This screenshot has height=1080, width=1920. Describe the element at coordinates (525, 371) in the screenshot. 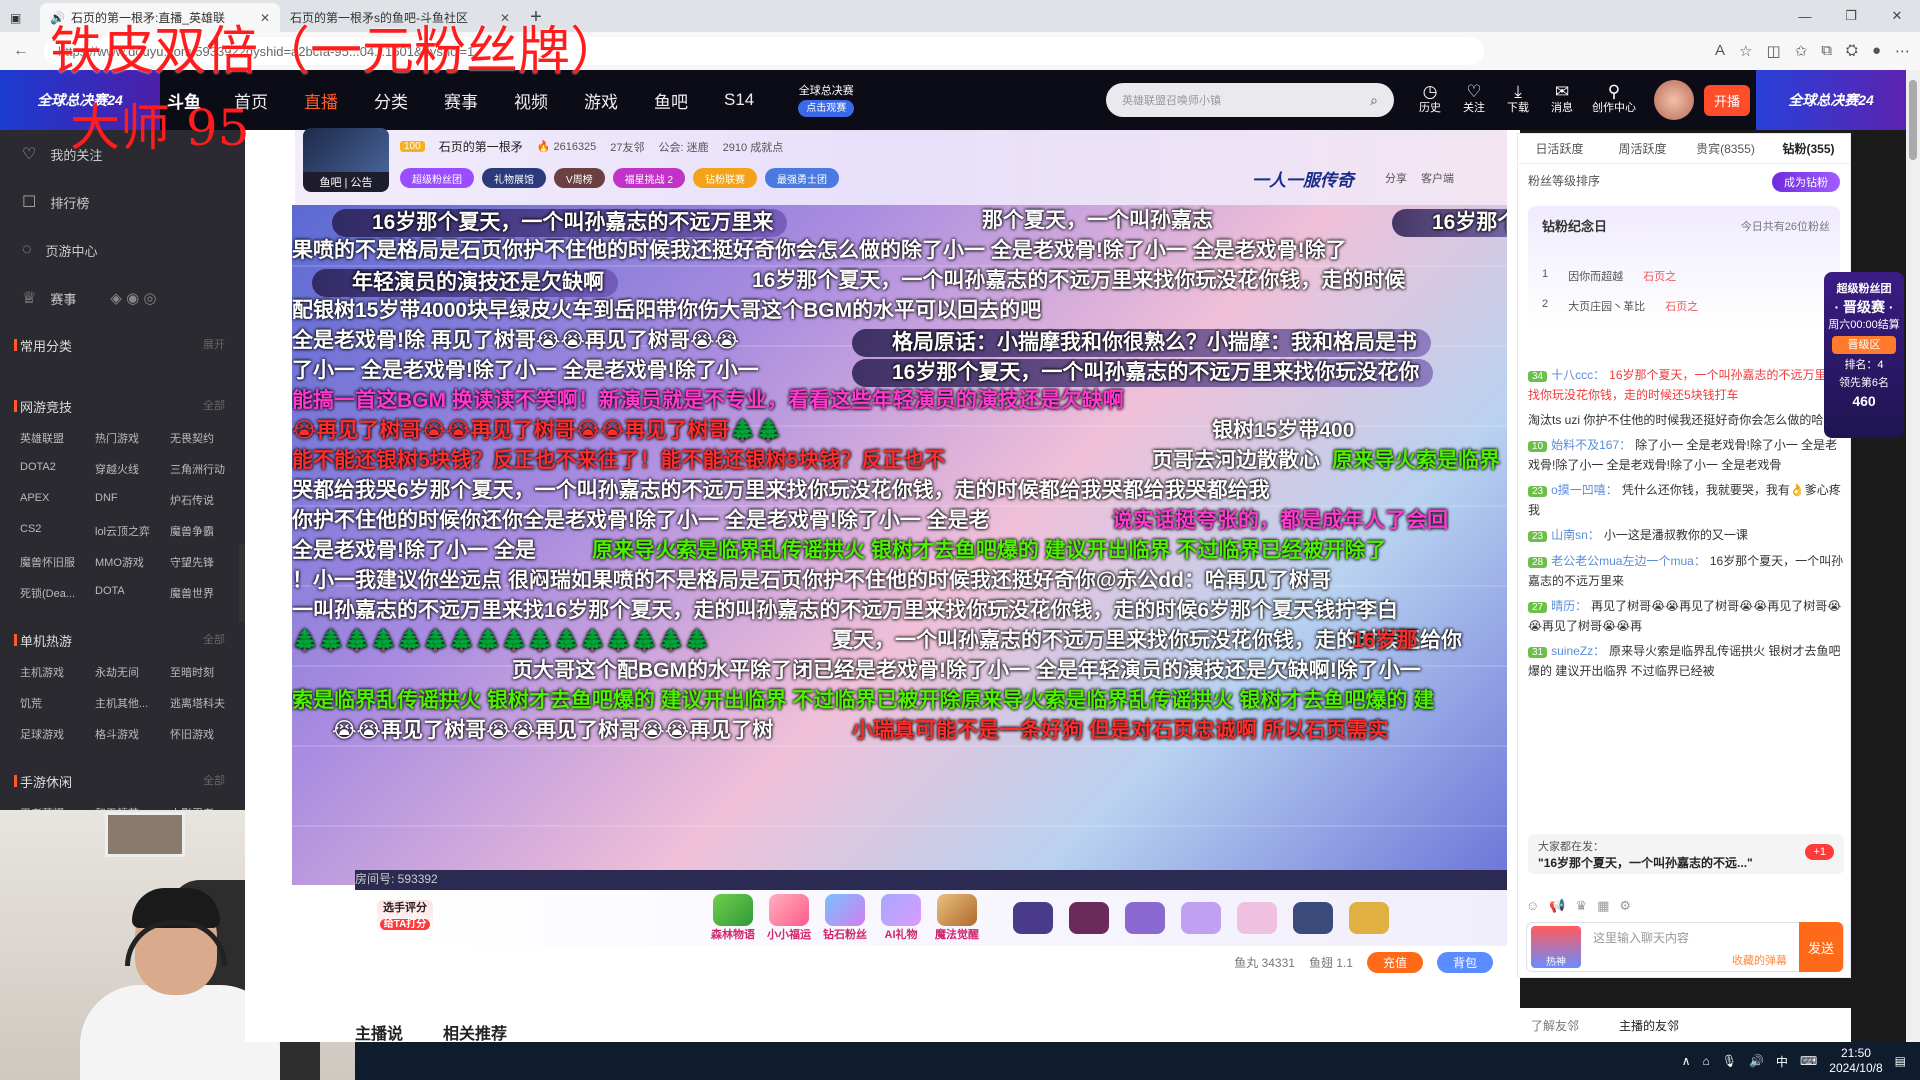

I see `danmaku-comment: 了小一 全是老戏骨!除了小一 全是老戏骨!除了小一` at that location.